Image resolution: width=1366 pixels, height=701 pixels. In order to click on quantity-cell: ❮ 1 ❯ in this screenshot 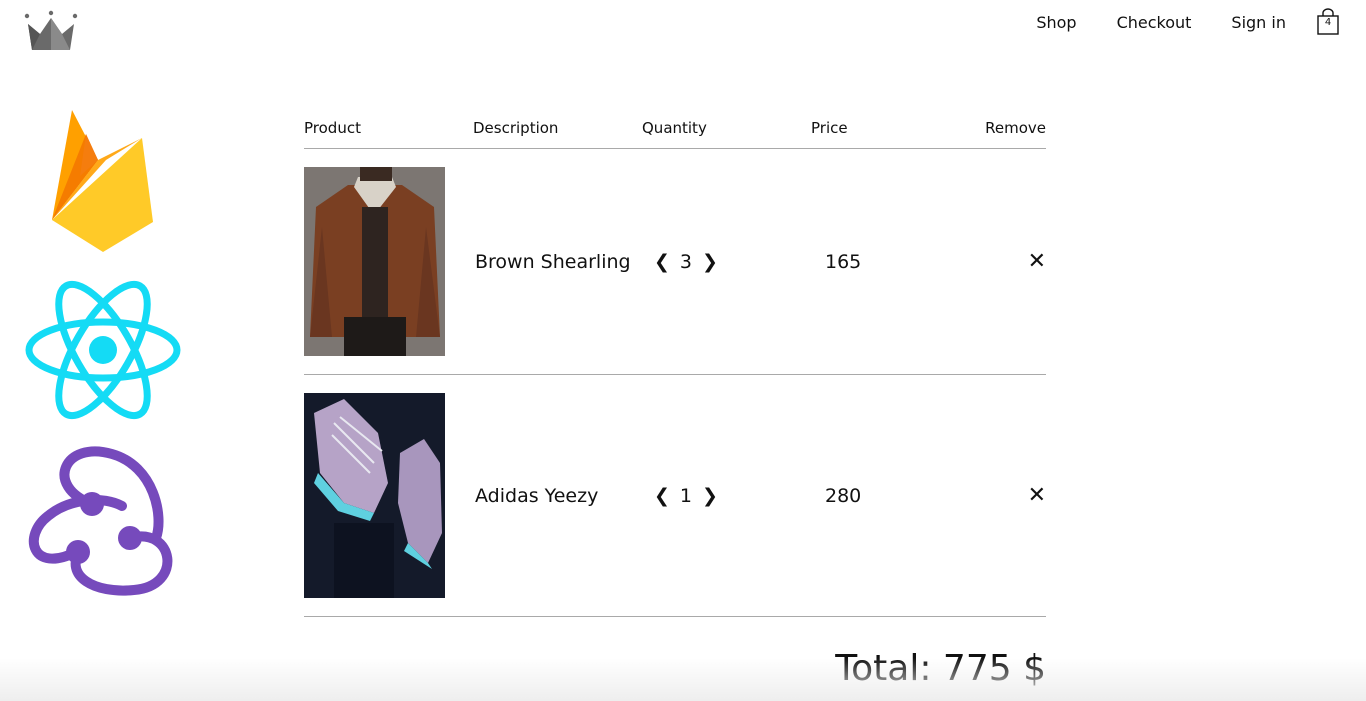, I will do `click(726, 496)`.